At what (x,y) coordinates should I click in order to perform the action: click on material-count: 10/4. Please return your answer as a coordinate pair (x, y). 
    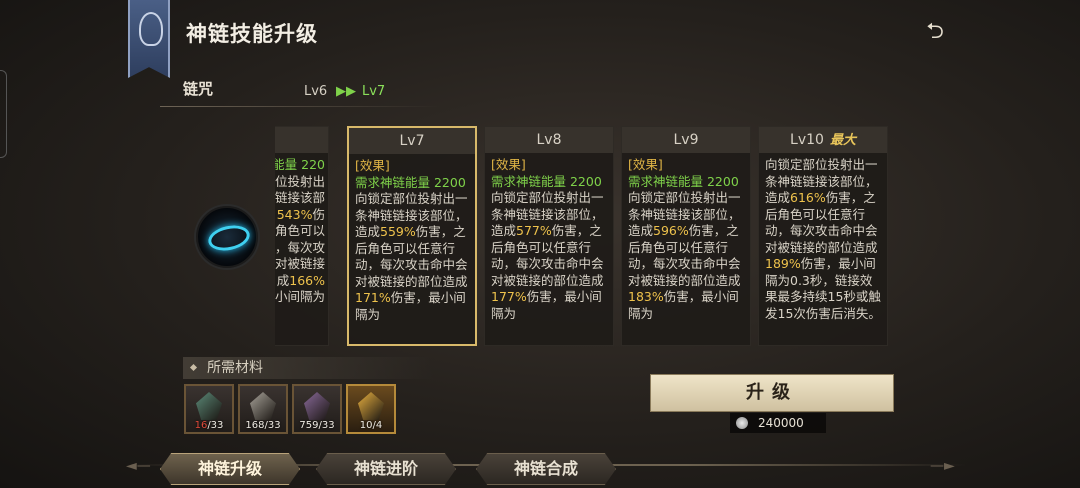
    Looking at the image, I should click on (371, 425).